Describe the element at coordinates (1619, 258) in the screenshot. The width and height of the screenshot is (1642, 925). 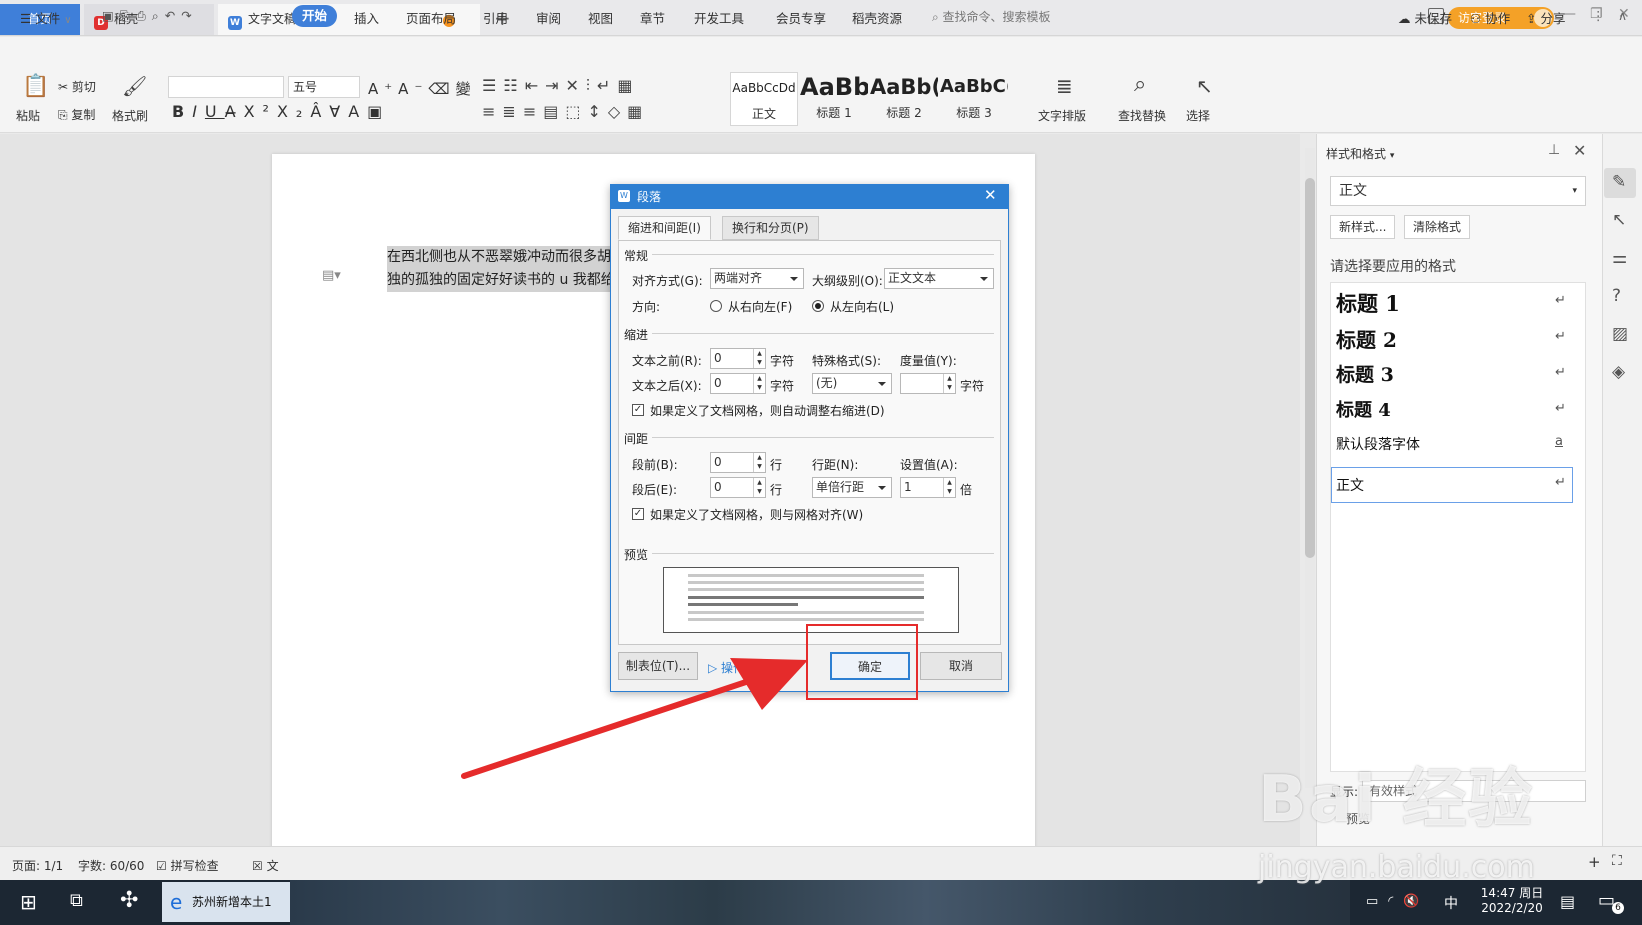
I see `sliders-icon: ⚌` at that location.